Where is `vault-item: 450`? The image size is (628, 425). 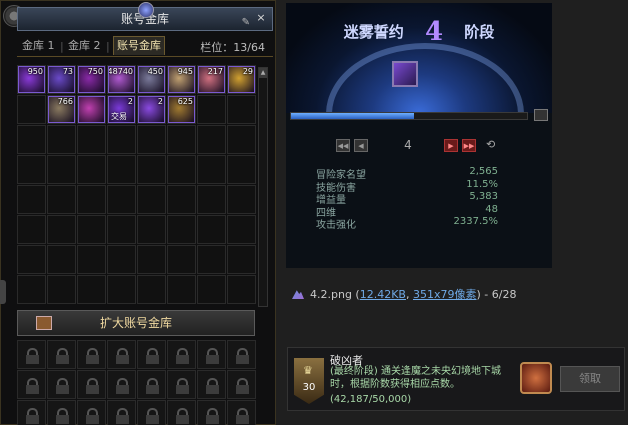 vault-item: 450 is located at coordinates (151, 79).